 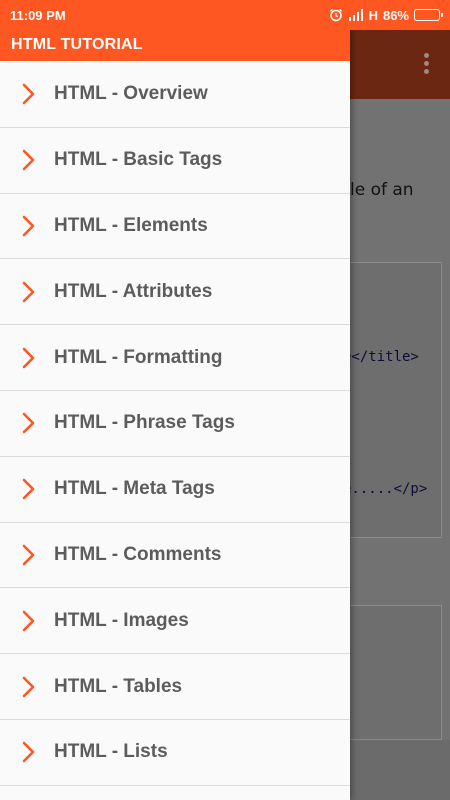 I want to click on drawer-item-label: HTML - Phrase Tags, so click(x=144, y=423).